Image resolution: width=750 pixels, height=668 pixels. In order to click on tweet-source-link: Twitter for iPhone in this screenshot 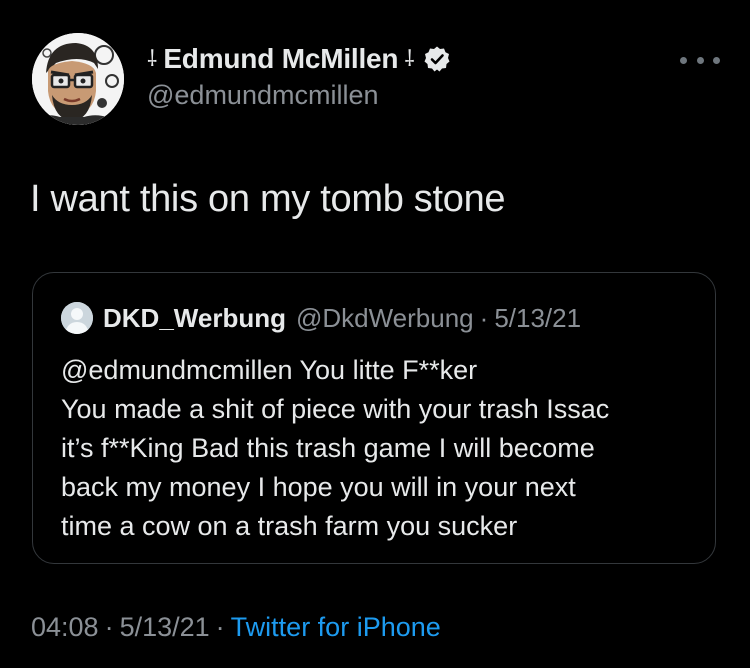, I will do `click(336, 627)`.